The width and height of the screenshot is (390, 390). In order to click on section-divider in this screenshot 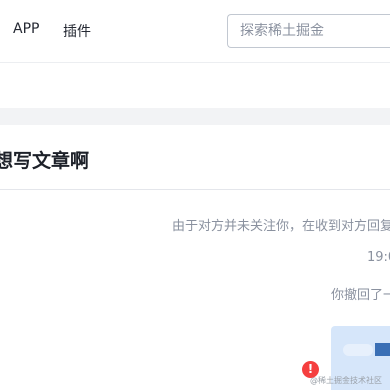, I will do `click(195, 116)`.